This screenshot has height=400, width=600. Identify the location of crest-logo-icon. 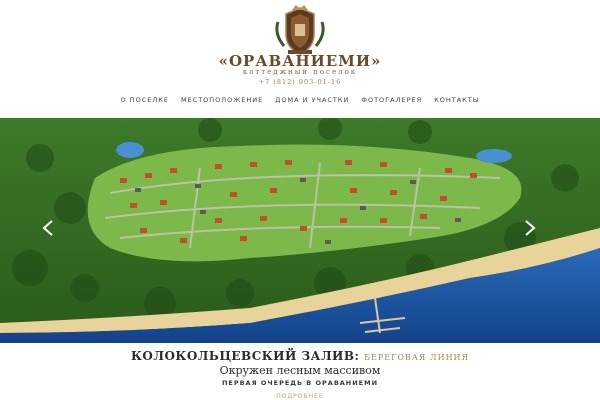
(300, 30).